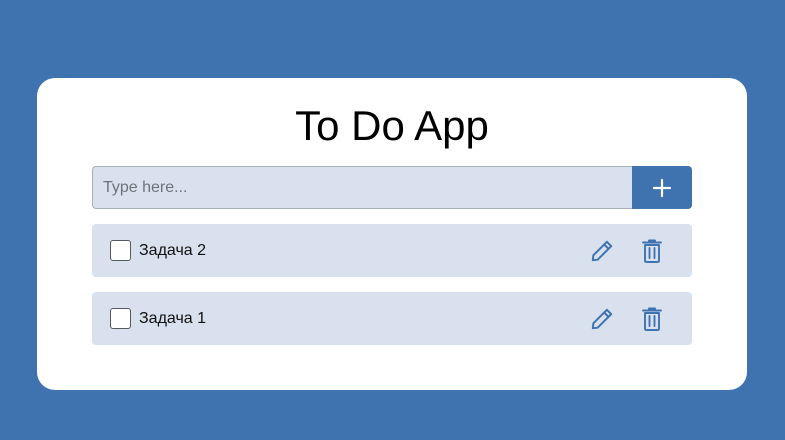  I want to click on task-input, so click(362, 187).